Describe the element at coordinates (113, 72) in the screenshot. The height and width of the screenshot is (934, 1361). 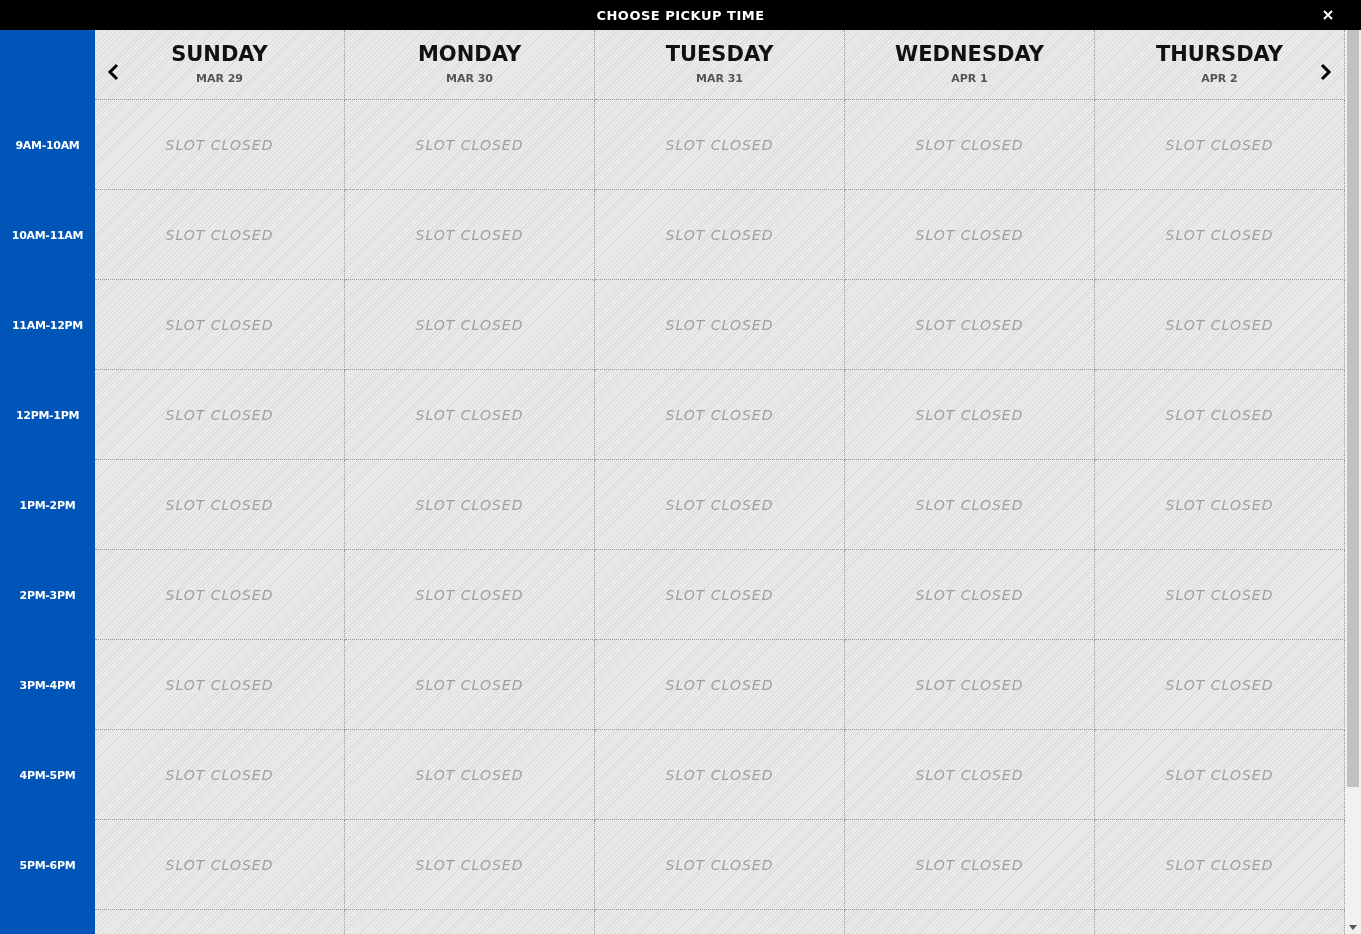
I see `previous-icon` at that location.